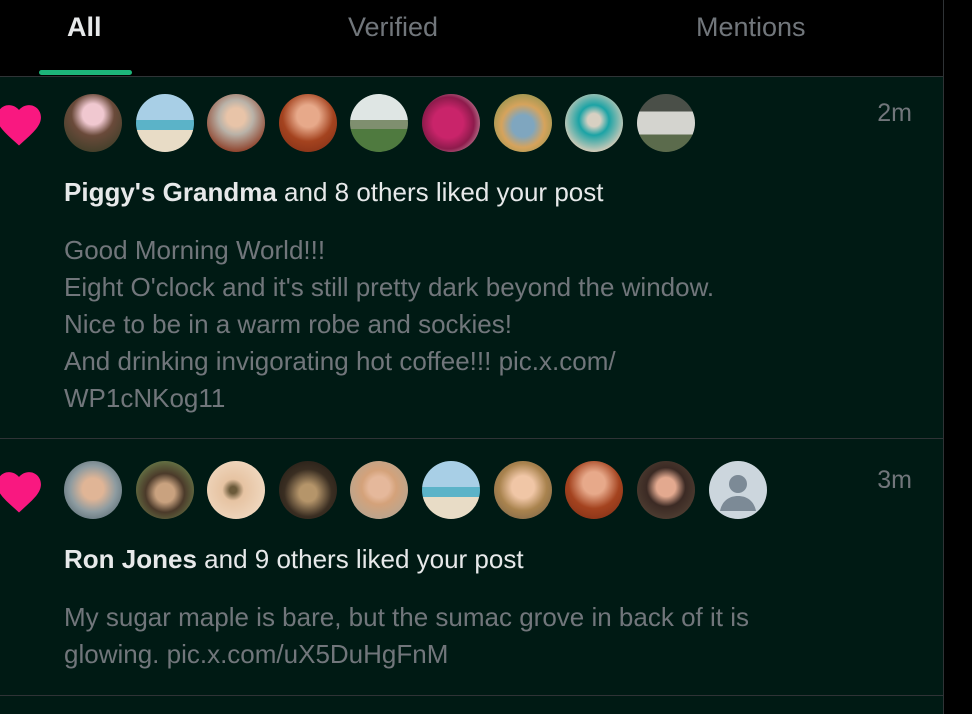  I want to click on tab-label: All, so click(84, 27).